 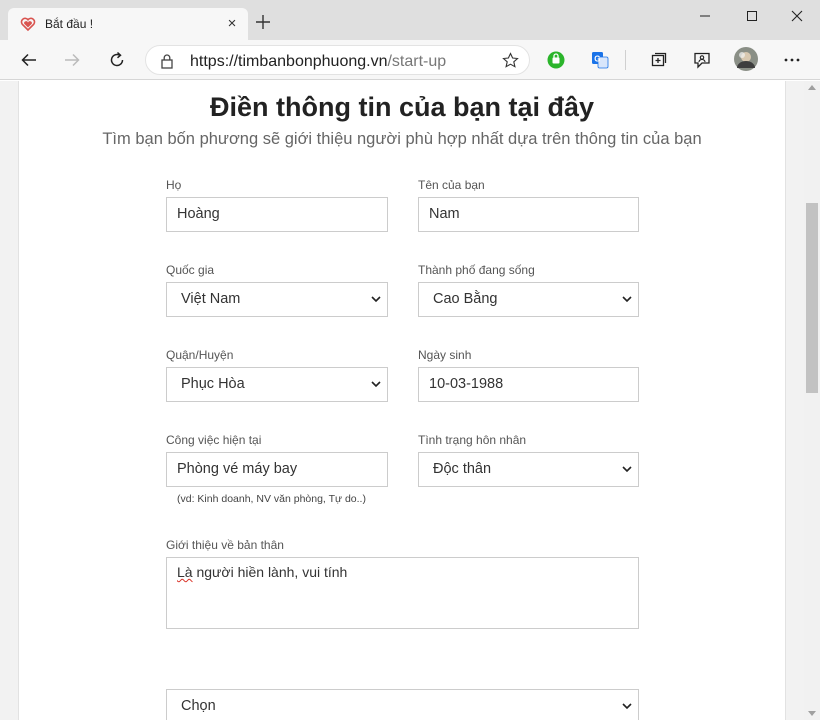 What do you see at coordinates (402, 593) in the screenshot?
I see `about-textarea: Là người hiền lành, vui tính` at bounding box center [402, 593].